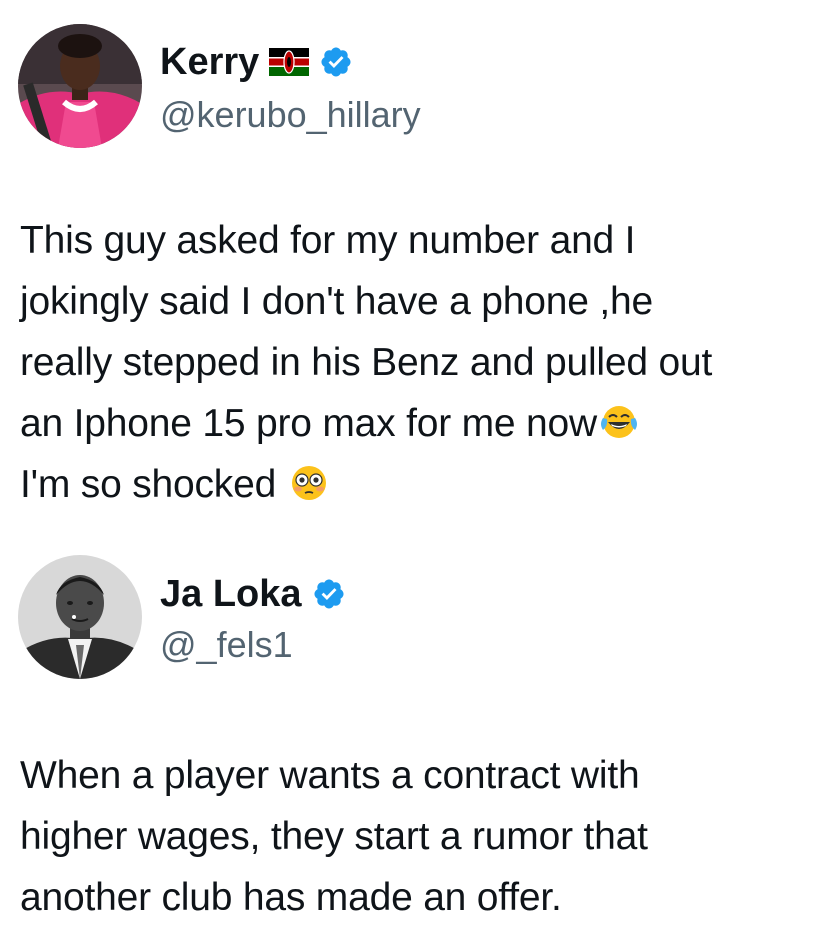 The image size is (826, 938). What do you see at coordinates (618, 422) in the screenshot?
I see `face-with-tears-of-joy-icon` at bounding box center [618, 422].